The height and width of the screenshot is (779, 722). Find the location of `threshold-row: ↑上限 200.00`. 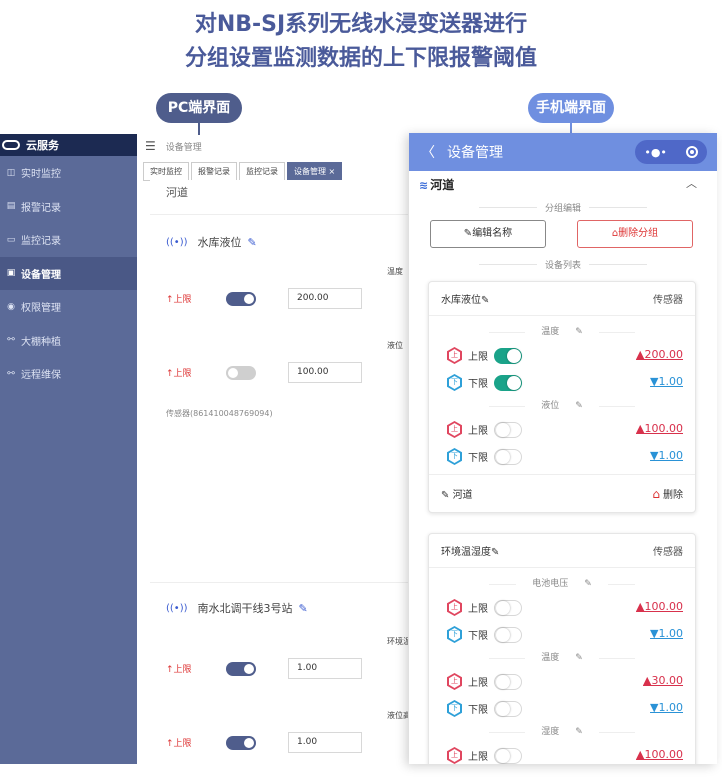

threshold-row: ↑上限 200.00 is located at coordinates (264, 298).